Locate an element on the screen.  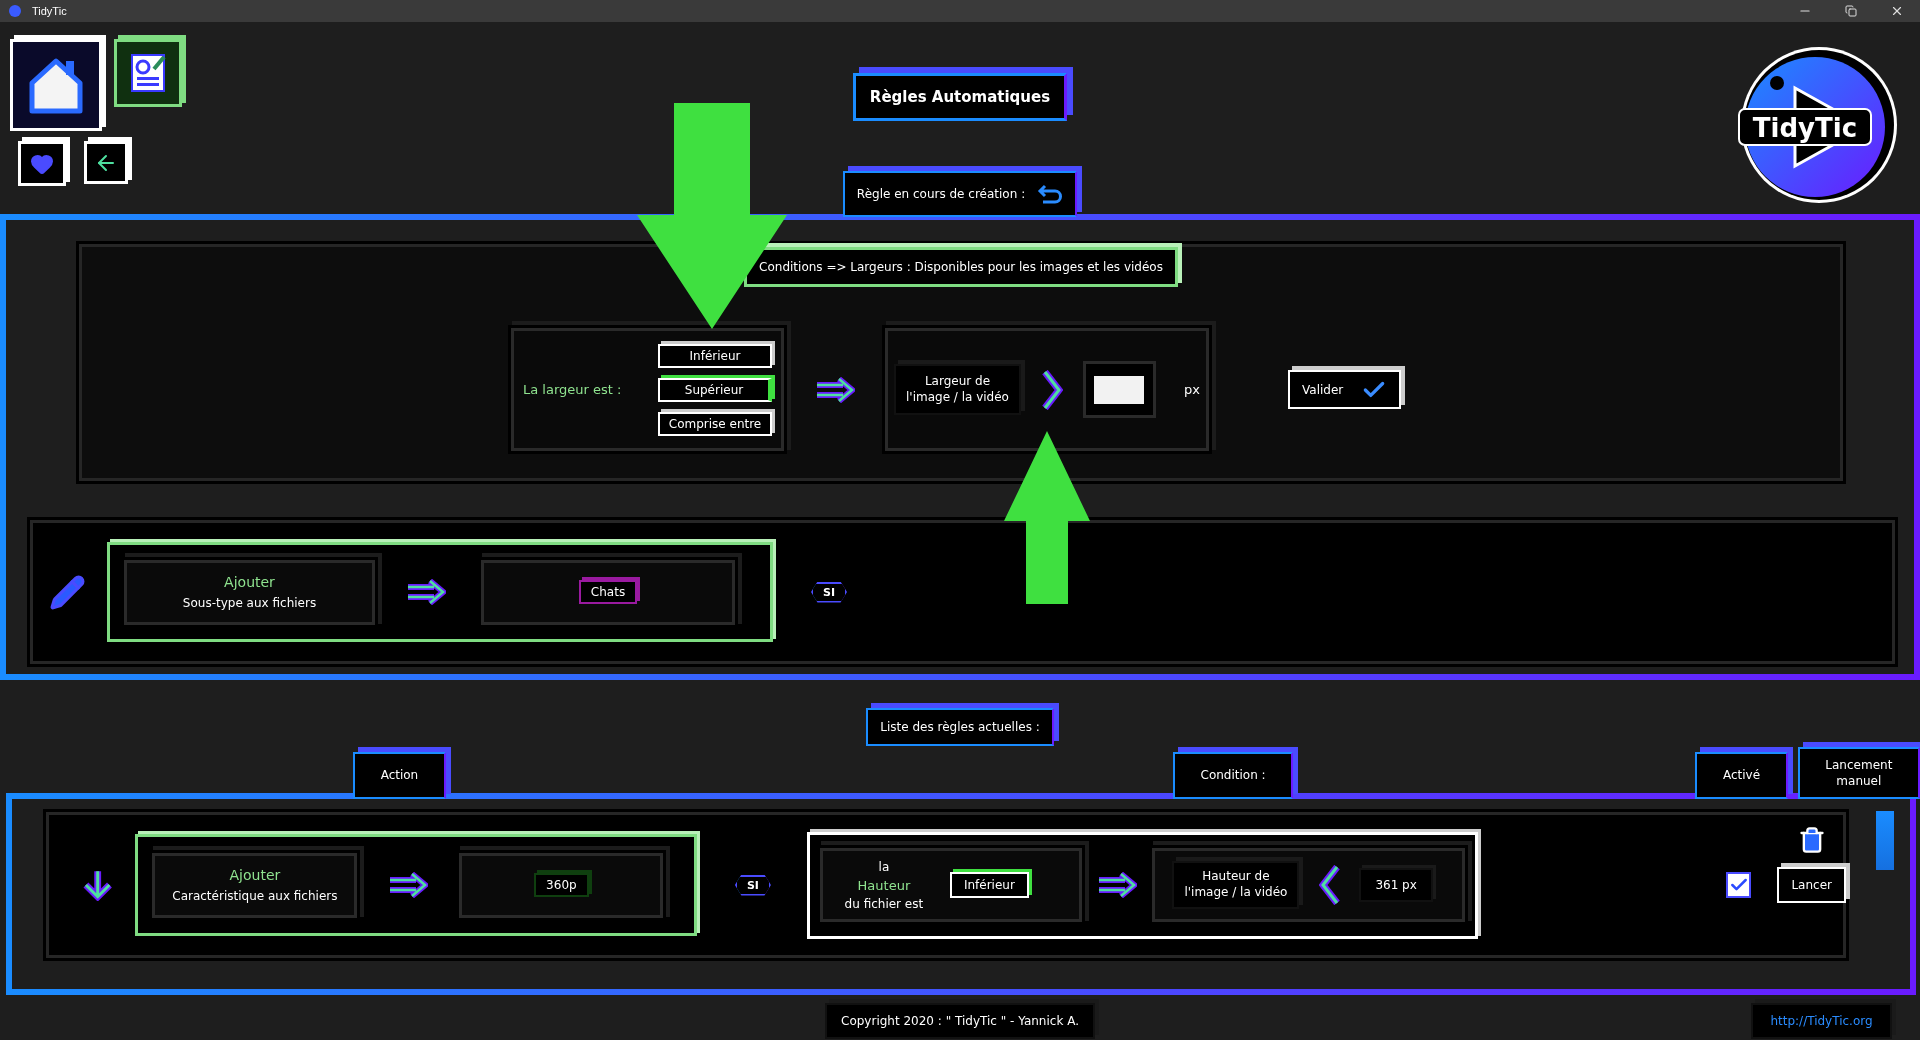
subtype-tag: Chats is located at coordinates (608, 592).